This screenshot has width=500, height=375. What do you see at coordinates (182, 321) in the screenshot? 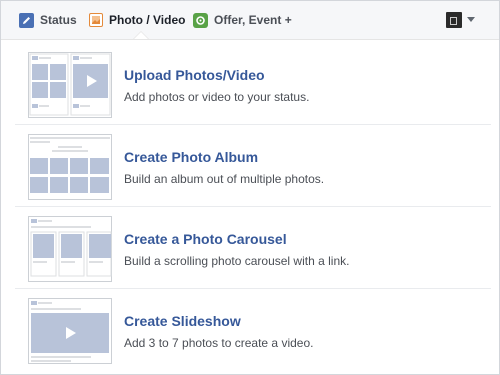
I see `option-title: Create Slideshow` at bounding box center [182, 321].